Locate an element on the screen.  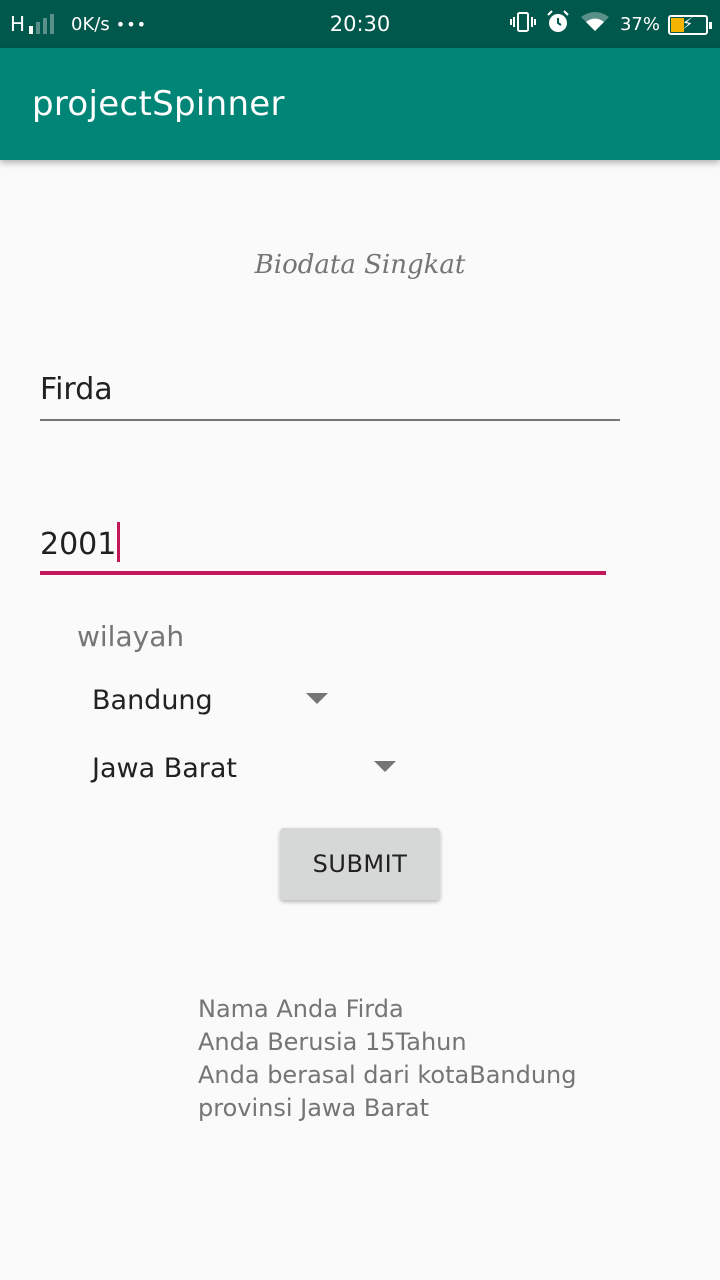
wifi-icon is located at coordinates (595, 24).